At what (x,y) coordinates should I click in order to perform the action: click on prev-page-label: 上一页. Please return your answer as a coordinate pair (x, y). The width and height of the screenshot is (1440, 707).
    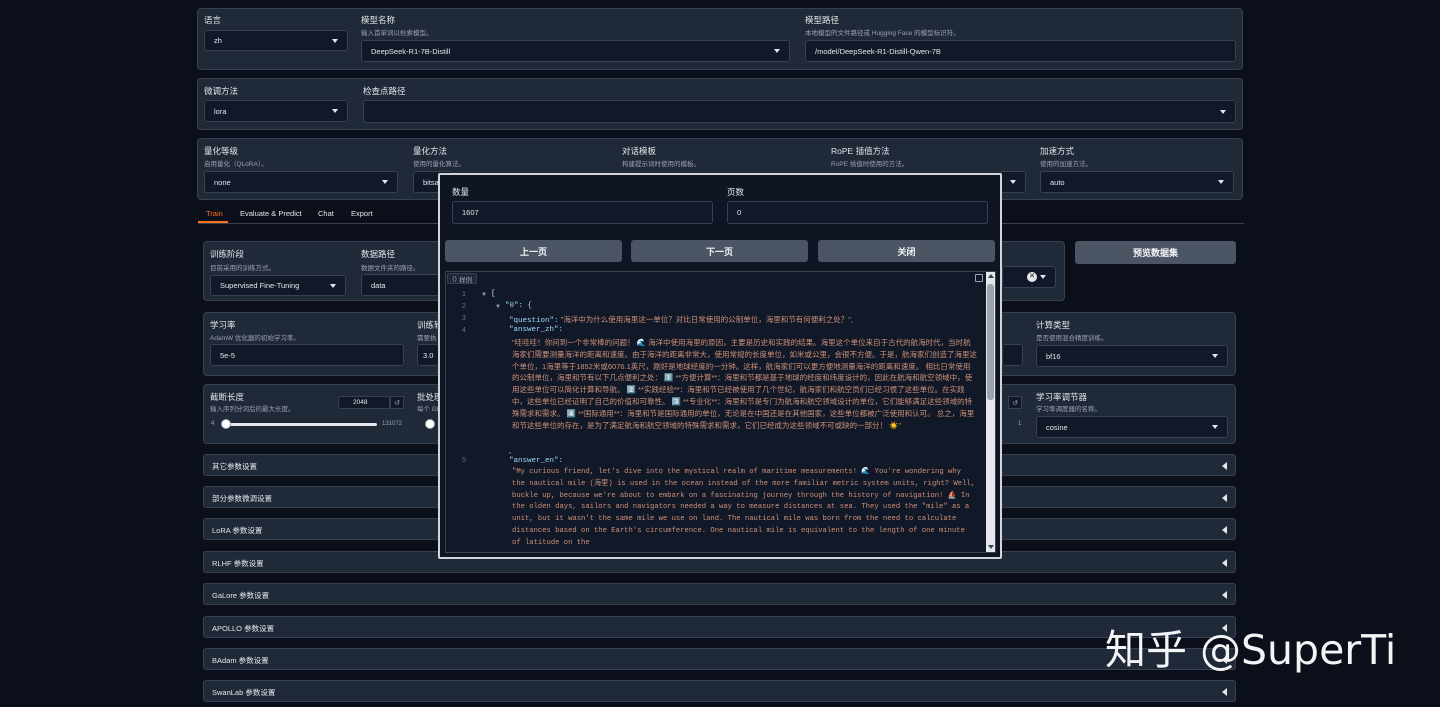
    Looking at the image, I should click on (533, 251).